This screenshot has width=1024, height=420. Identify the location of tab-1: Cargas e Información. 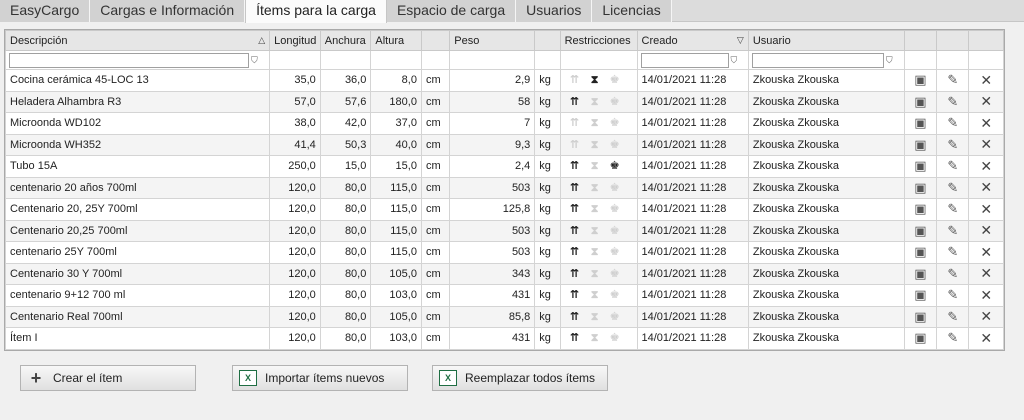
(168, 11).